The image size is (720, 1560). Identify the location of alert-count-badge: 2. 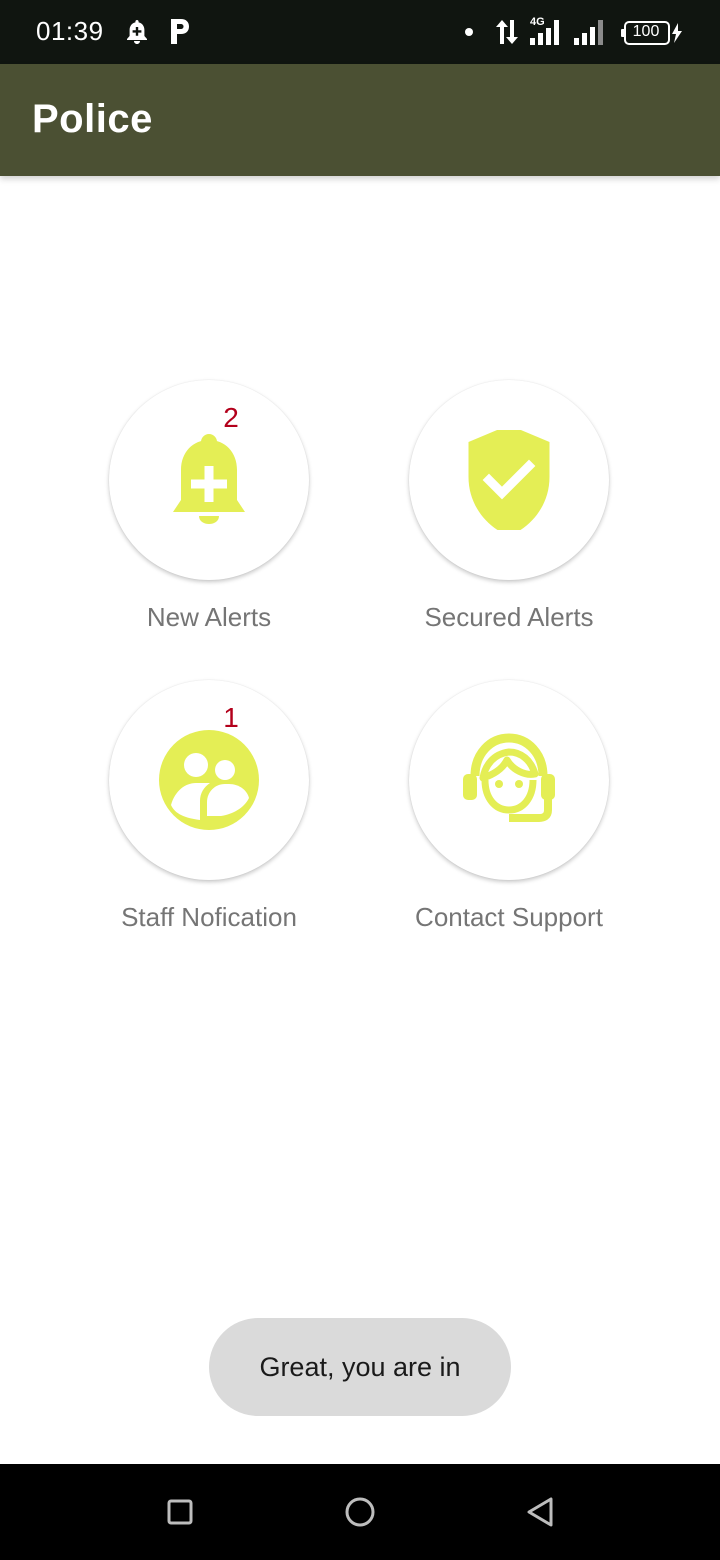
(231, 417).